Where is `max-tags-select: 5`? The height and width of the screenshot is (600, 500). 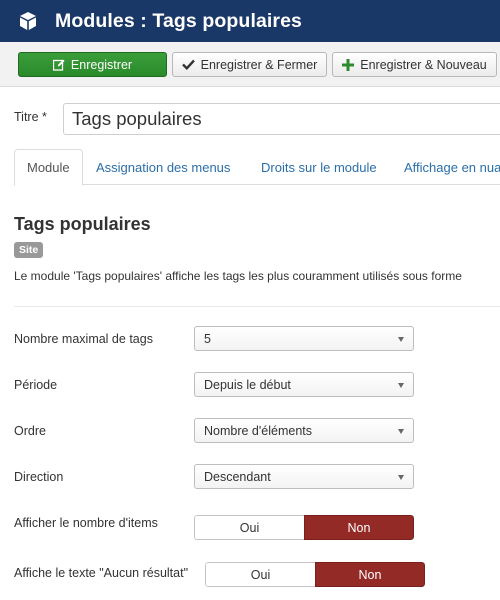 max-tags-select: 5 is located at coordinates (304, 338).